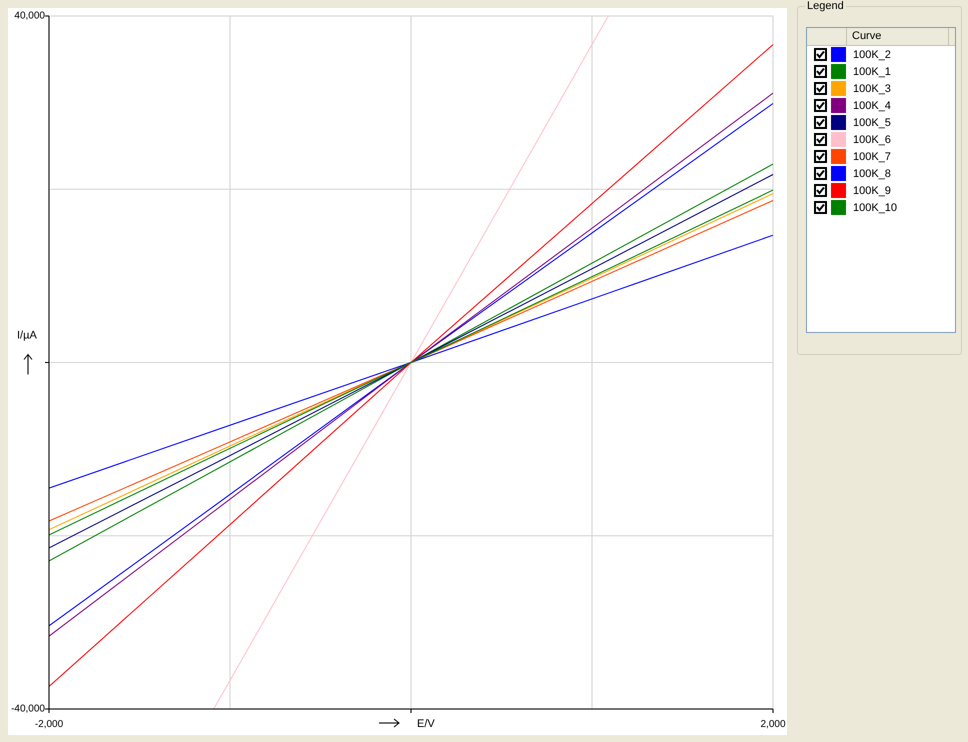  What do you see at coordinates (872, 140) in the screenshot?
I see `curve-name: 100K_6` at bounding box center [872, 140].